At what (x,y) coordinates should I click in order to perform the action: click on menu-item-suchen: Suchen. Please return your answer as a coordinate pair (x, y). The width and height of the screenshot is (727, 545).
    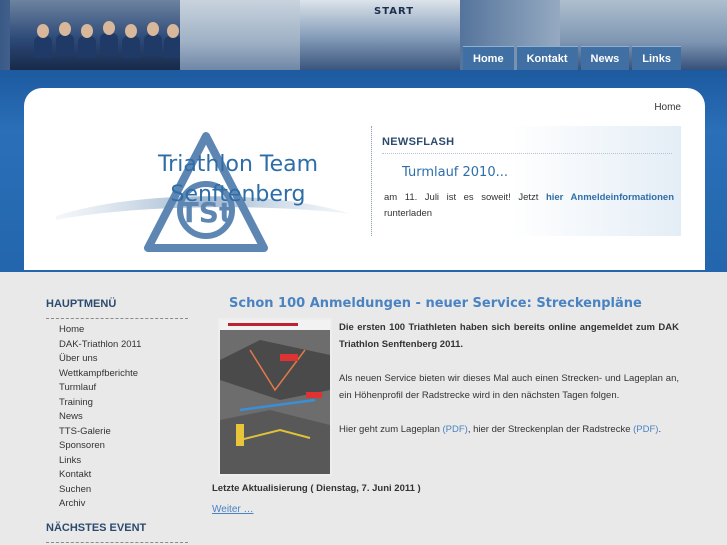
    Looking at the image, I should click on (123, 490).